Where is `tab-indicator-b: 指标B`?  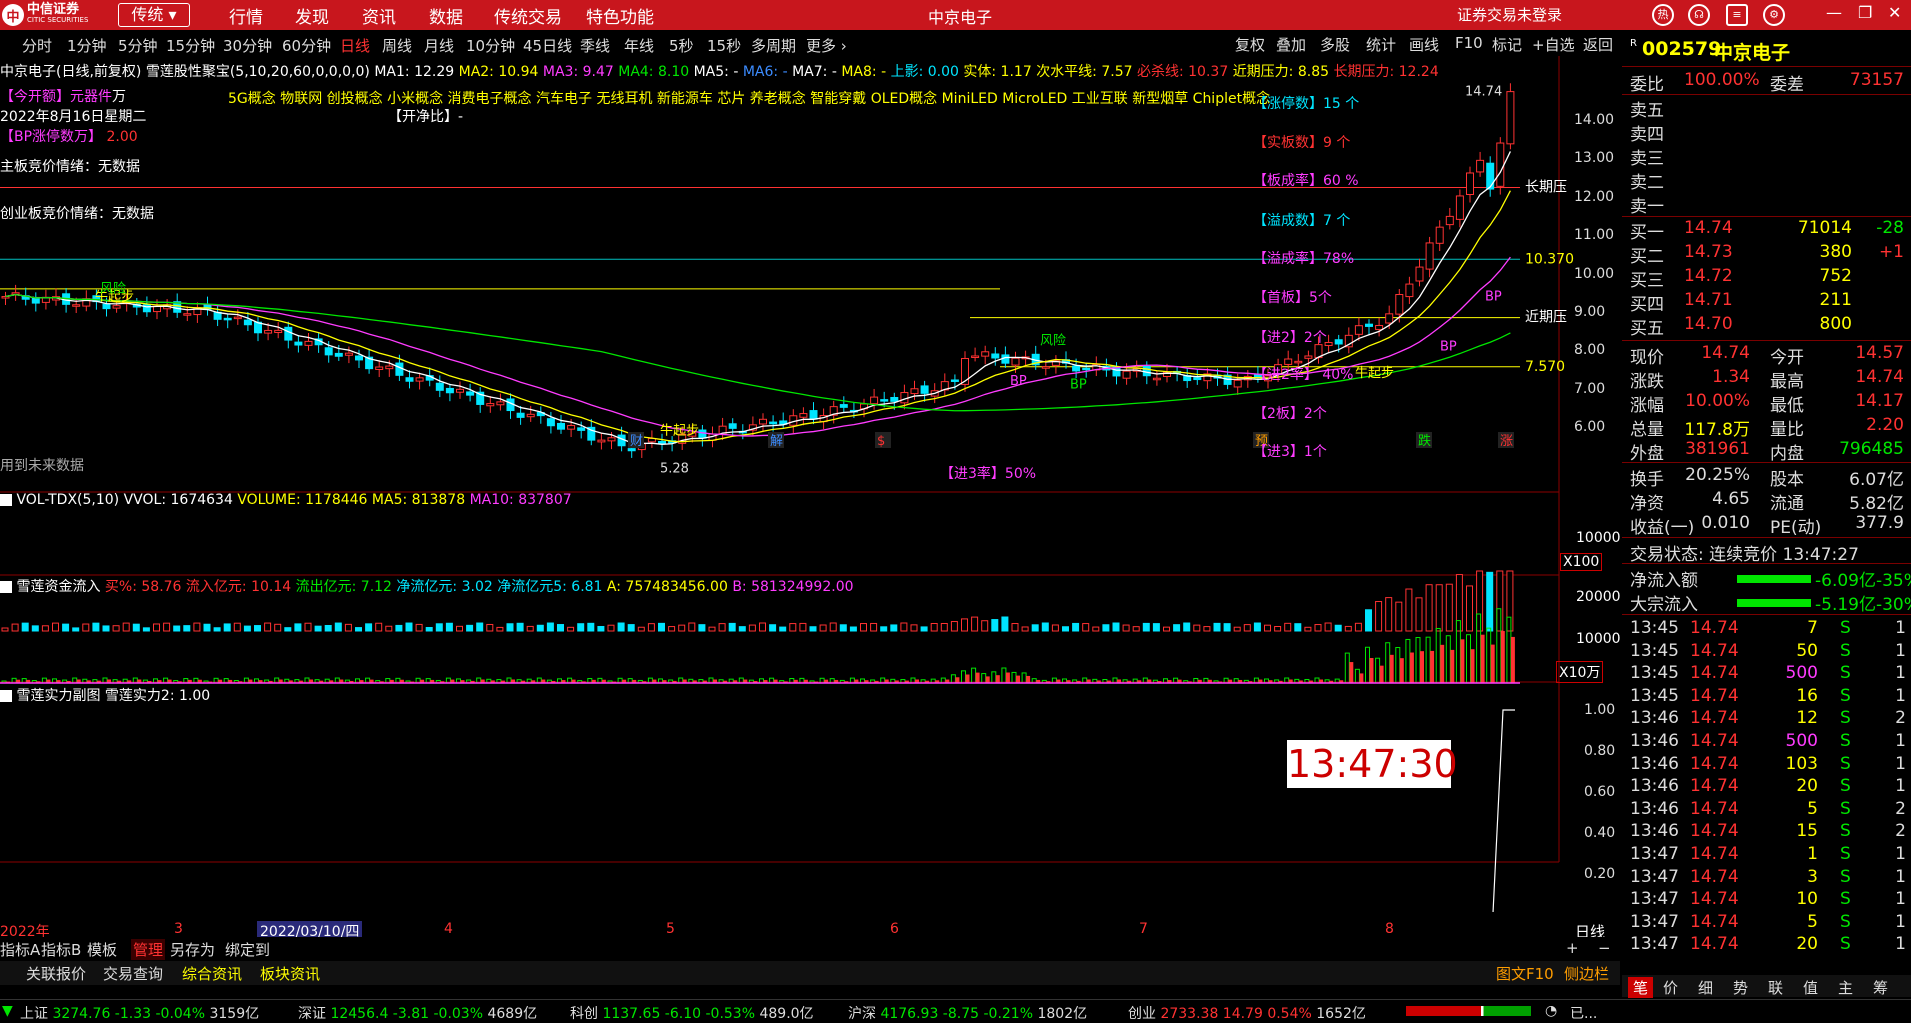
tab-indicator-b: 指标B is located at coordinates (61, 949).